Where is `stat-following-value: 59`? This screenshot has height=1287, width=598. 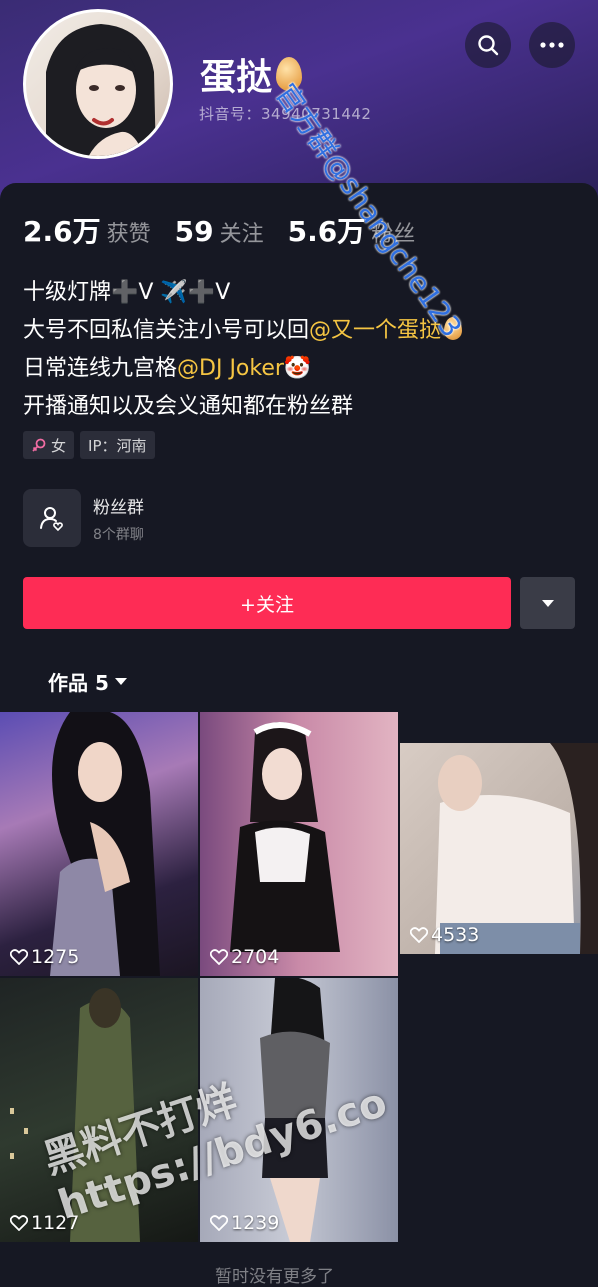 stat-following-value: 59 is located at coordinates (194, 231).